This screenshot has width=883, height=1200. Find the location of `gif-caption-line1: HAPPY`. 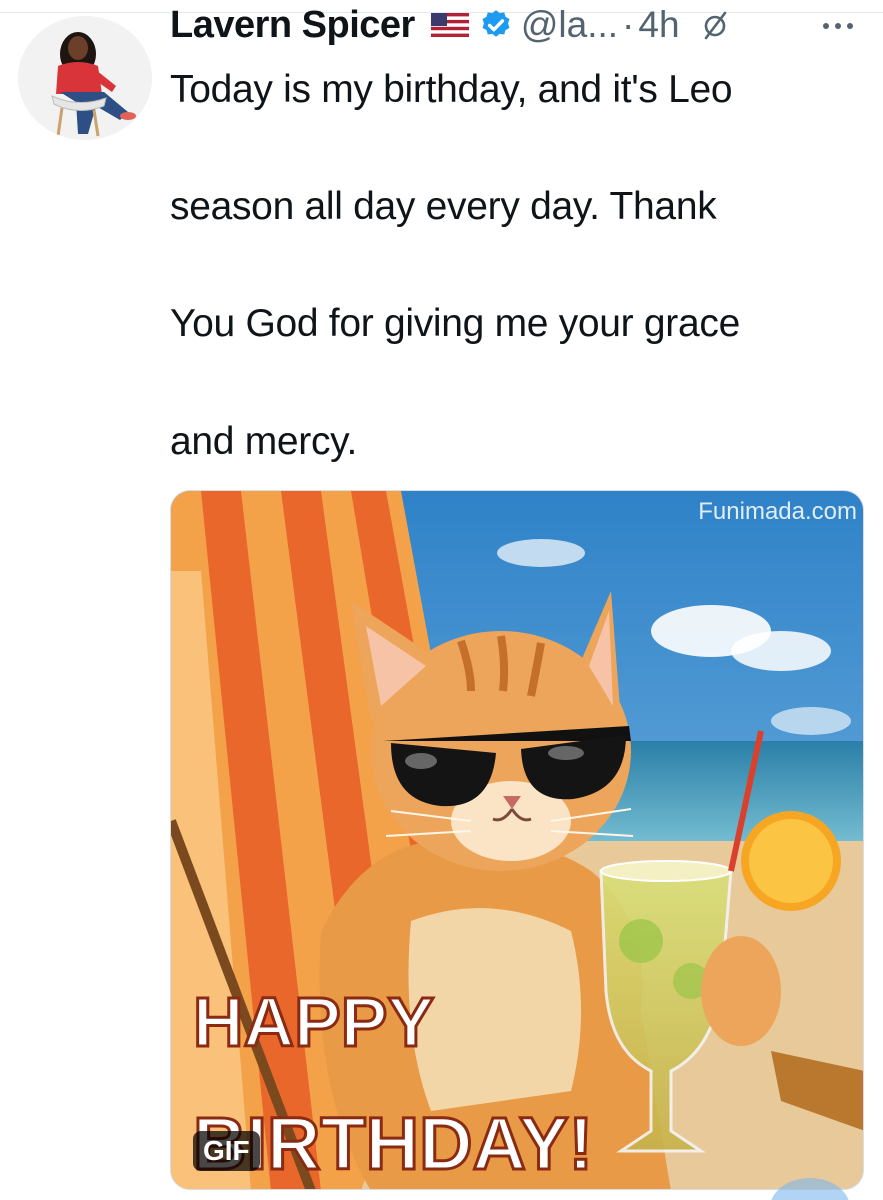

gif-caption-line1: HAPPY is located at coordinates (313, 1022).